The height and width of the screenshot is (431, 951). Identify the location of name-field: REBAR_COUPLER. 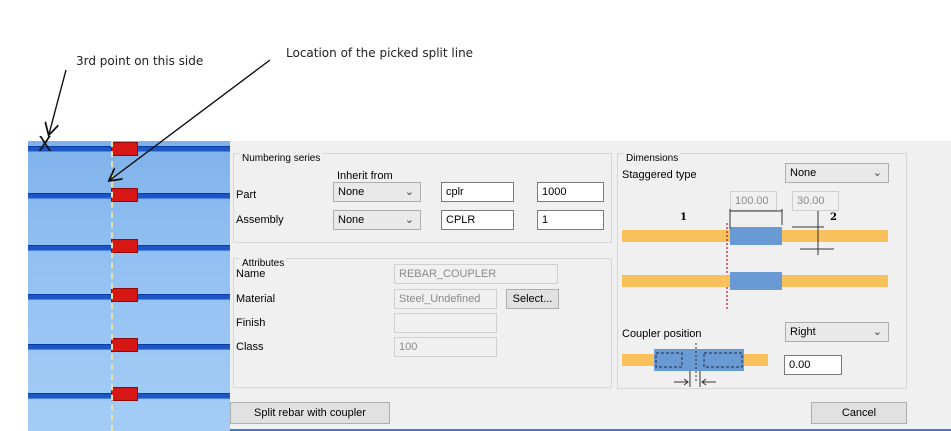
(476, 274).